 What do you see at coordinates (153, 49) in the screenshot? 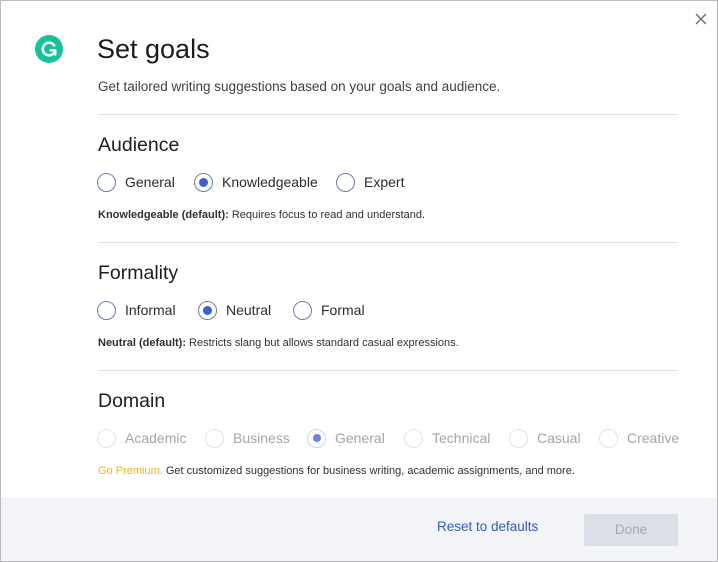
I see `dialog-title: Set goals` at bounding box center [153, 49].